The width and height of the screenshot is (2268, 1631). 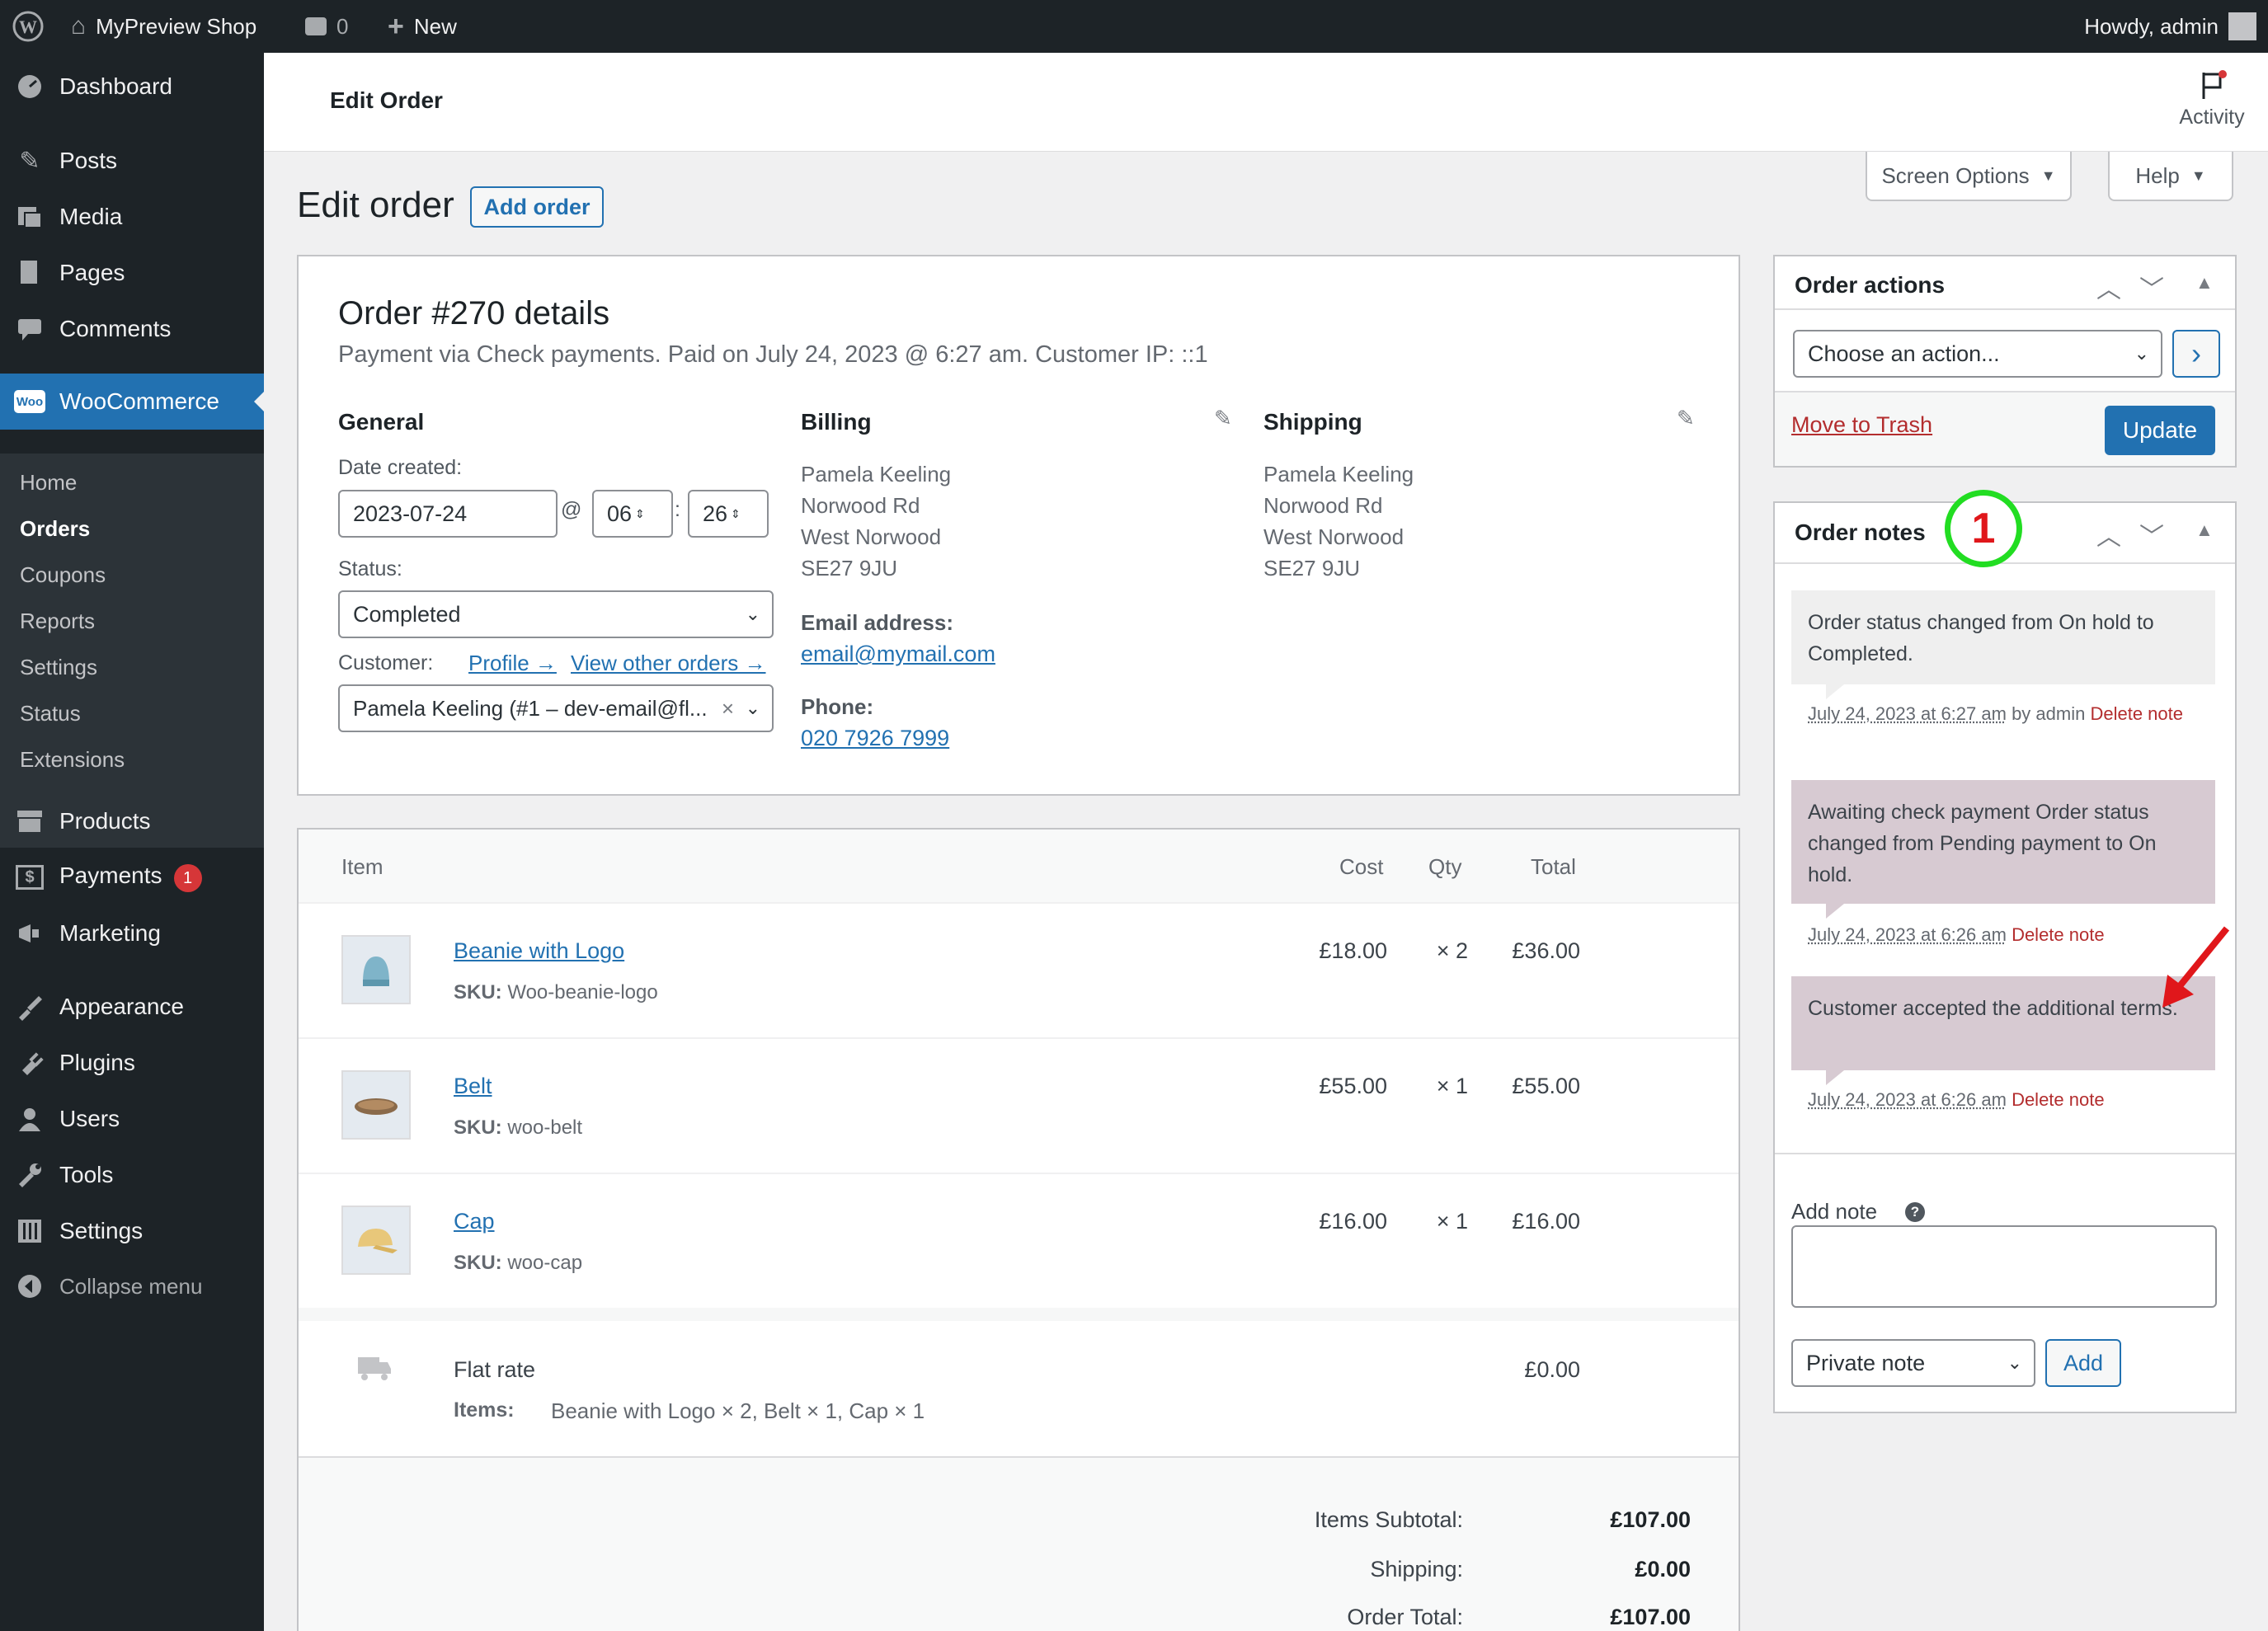 What do you see at coordinates (1546, 1086) in the screenshot?
I see `item-total: £55.00` at bounding box center [1546, 1086].